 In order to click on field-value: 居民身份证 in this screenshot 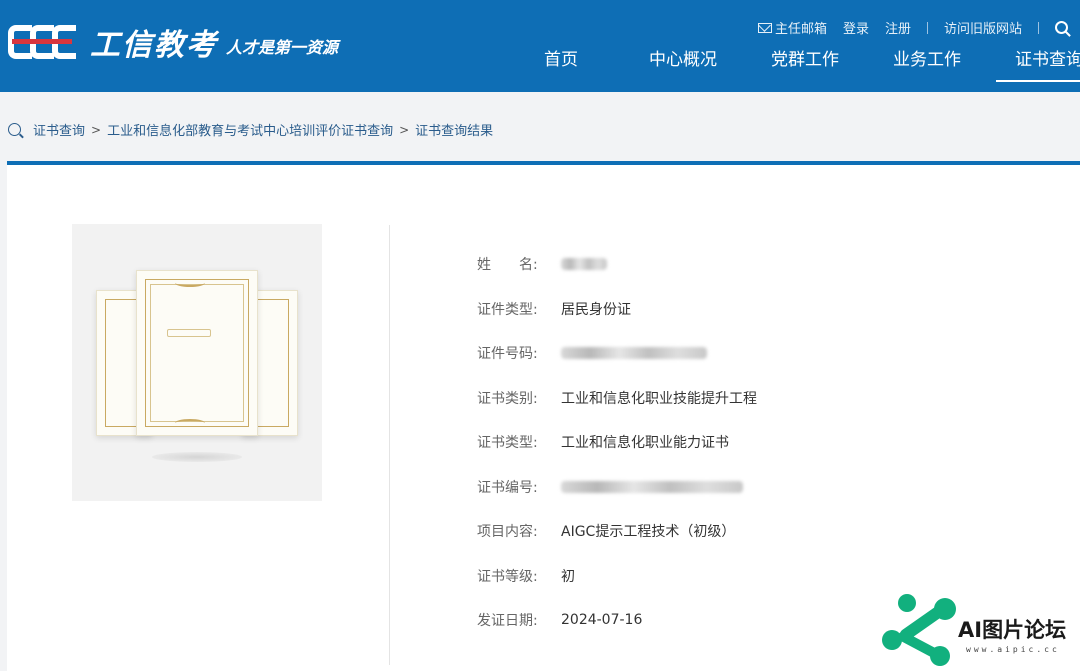, I will do `click(596, 309)`.